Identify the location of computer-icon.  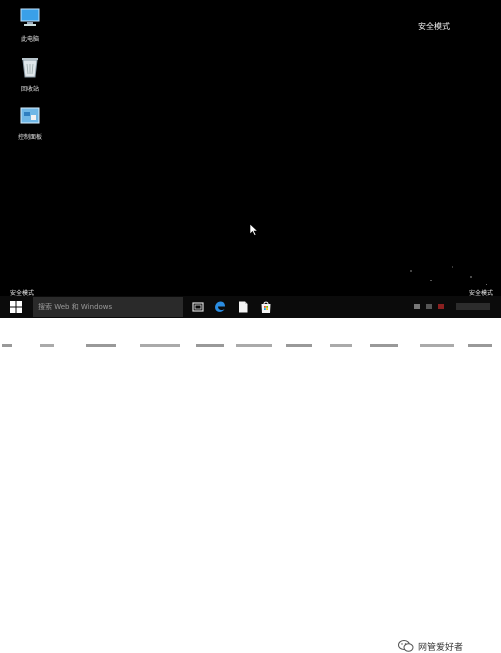
(30, 17).